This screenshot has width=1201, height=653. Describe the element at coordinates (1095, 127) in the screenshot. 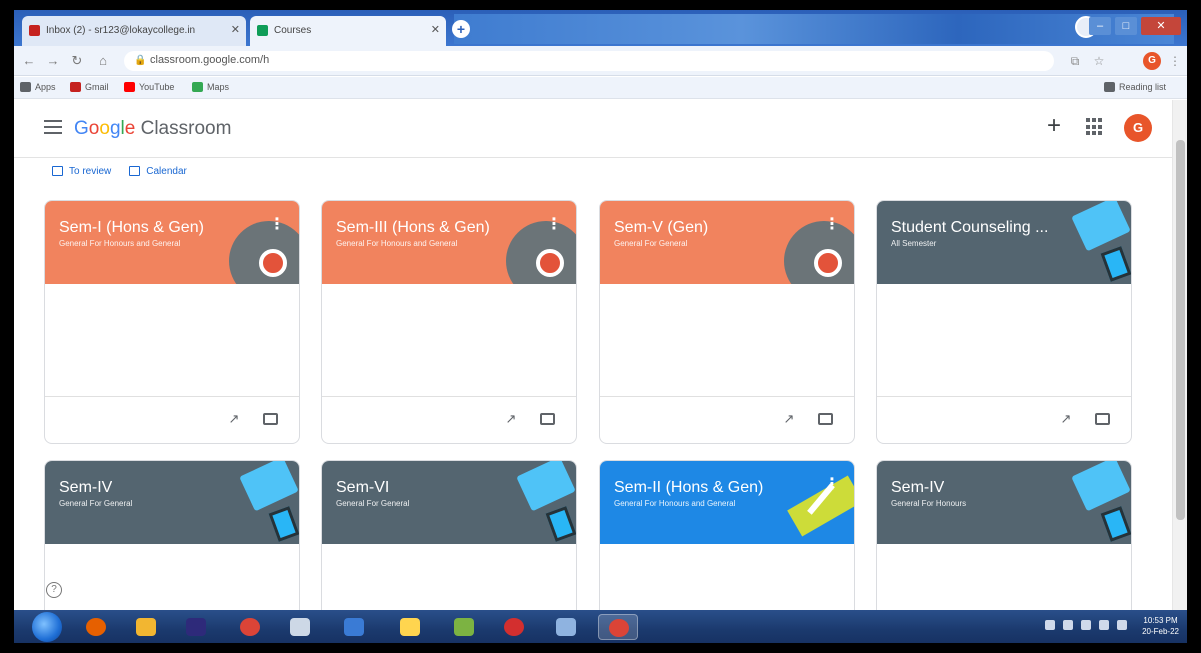

I see `google-apps-icon` at that location.